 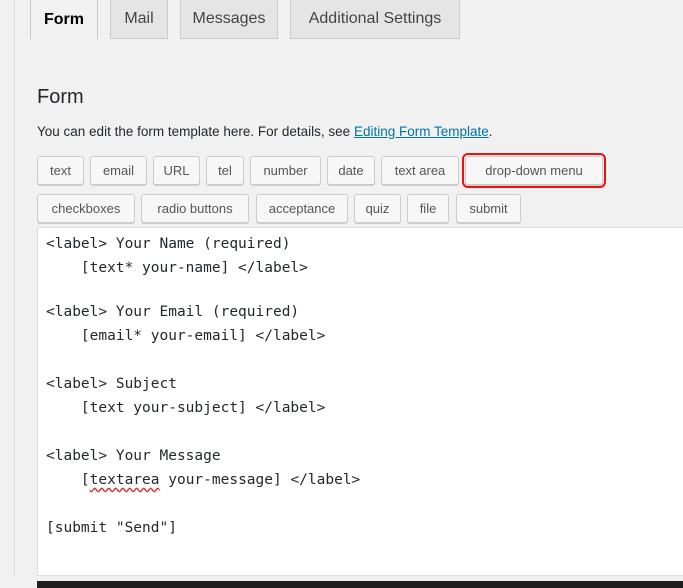 I want to click on tag-button-radio-buttons: radio buttons, so click(x=195, y=208).